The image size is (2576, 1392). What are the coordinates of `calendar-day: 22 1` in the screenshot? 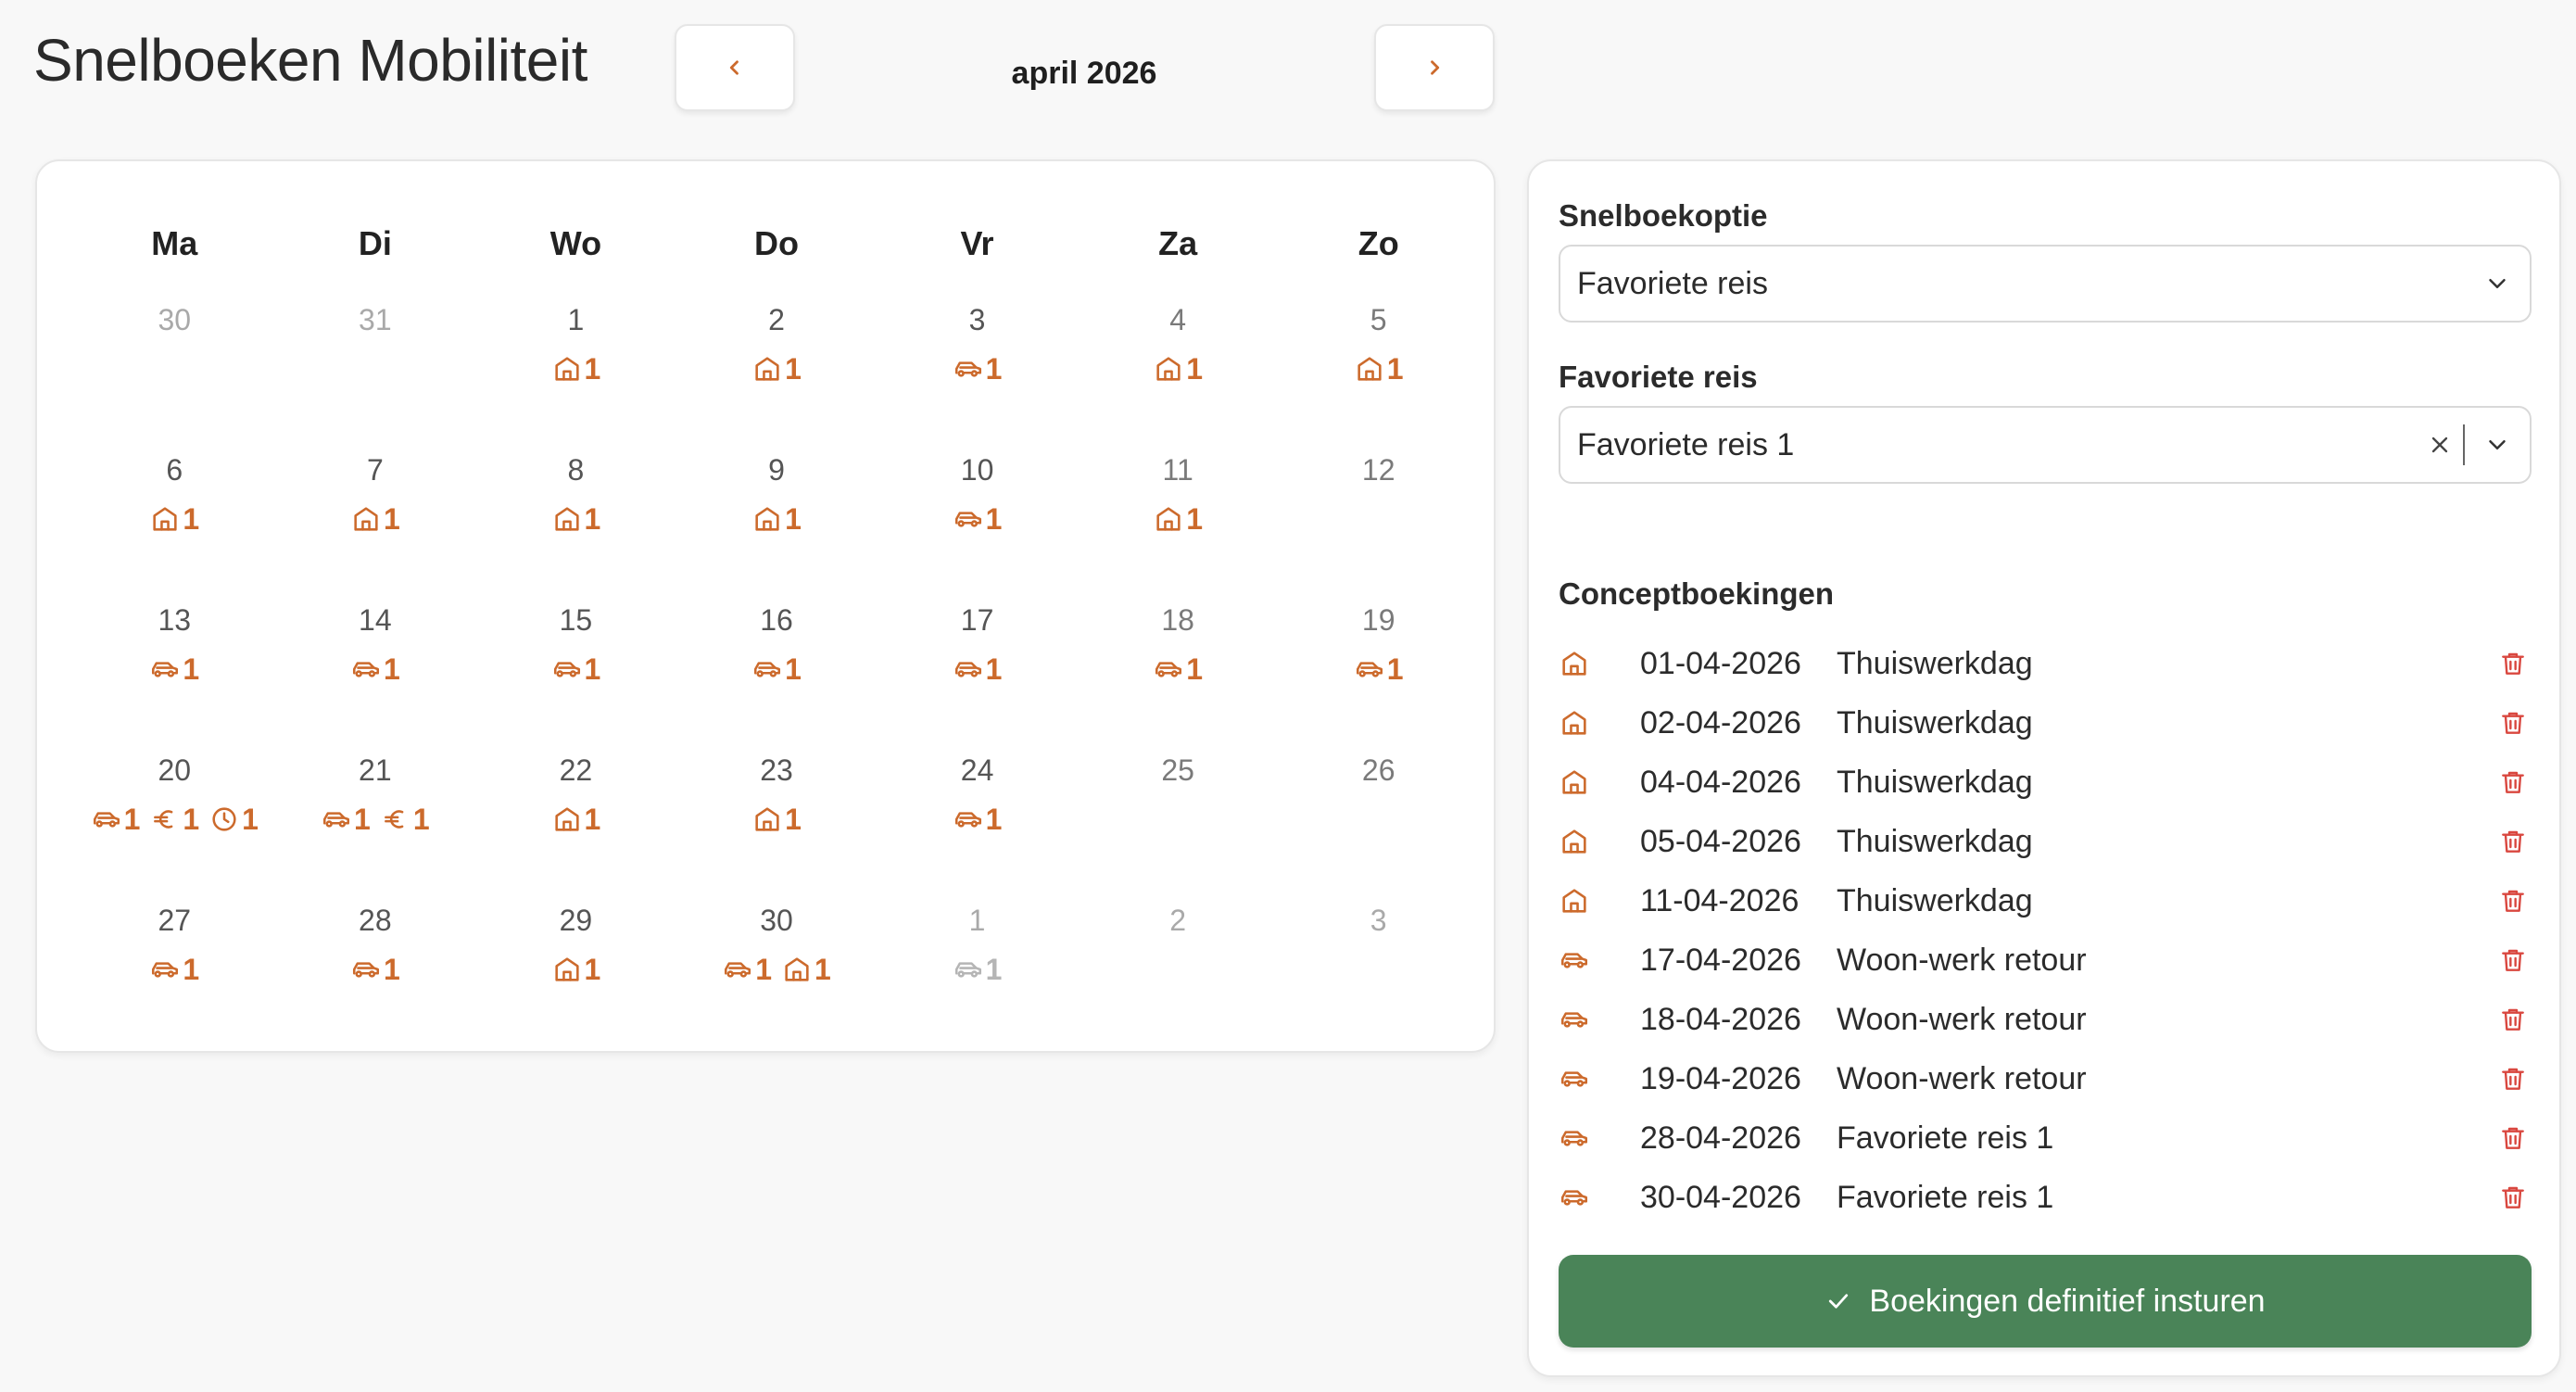 It's located at (575, 824).